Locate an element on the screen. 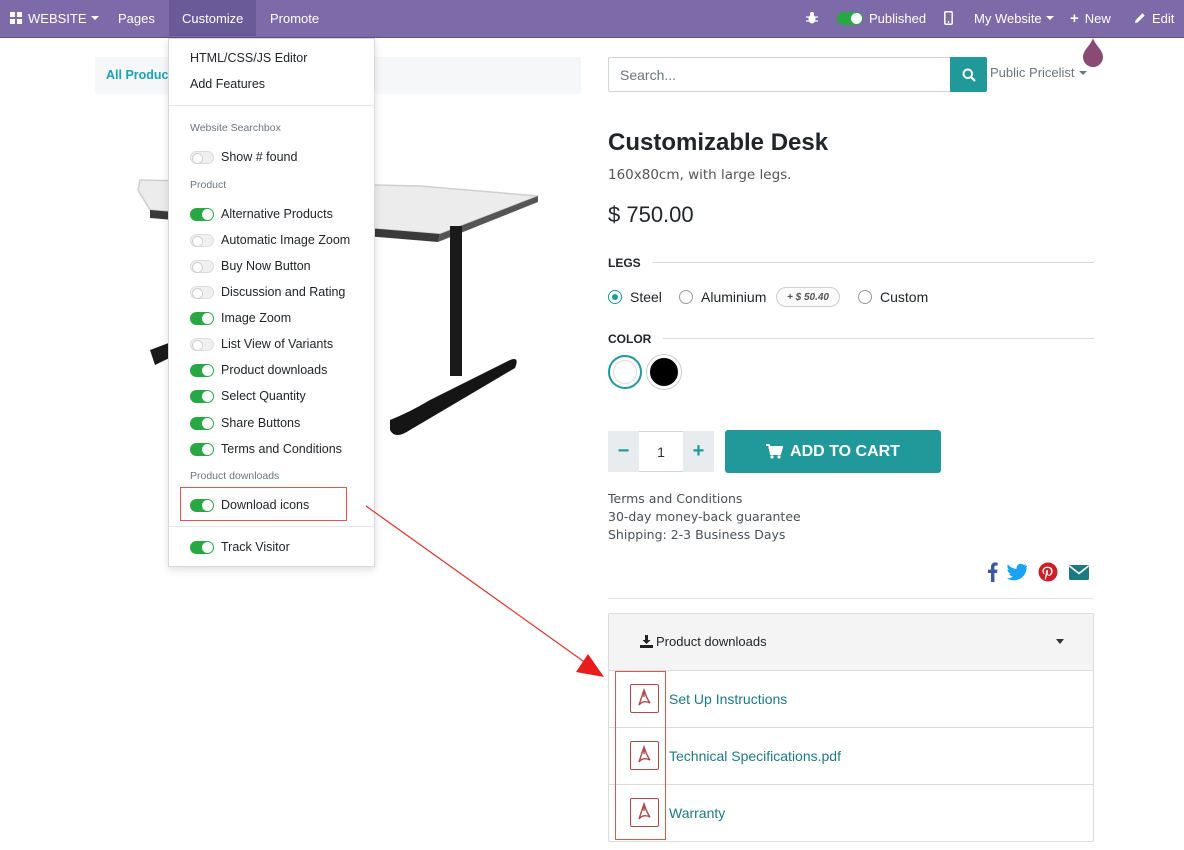 The height and width of the screenshot is (850, 1184). new-label: New is located at coordinates (1097, 18).